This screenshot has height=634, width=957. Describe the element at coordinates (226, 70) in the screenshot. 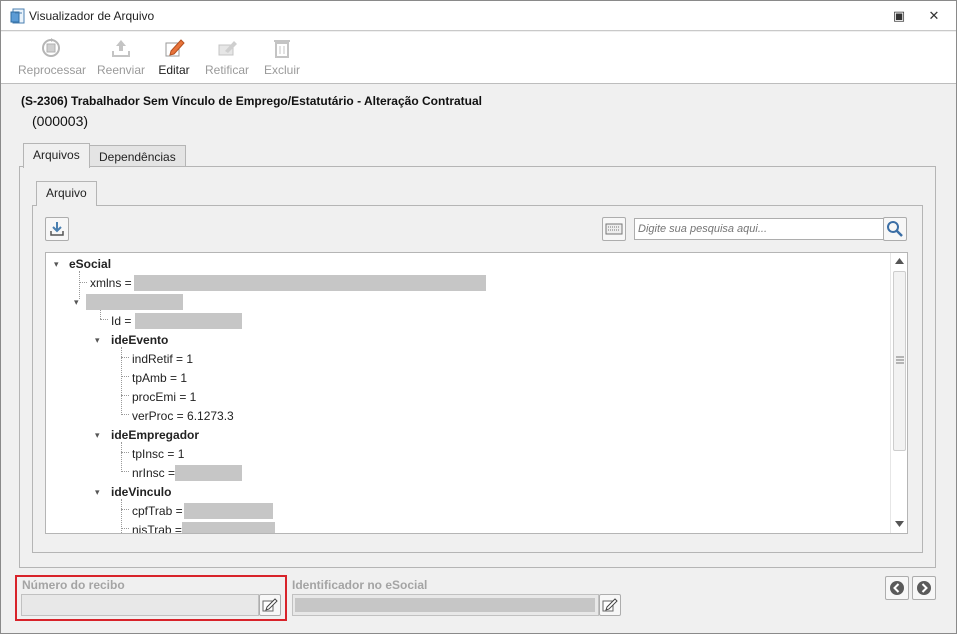

I see `rectify-label: Retificar` at that location.